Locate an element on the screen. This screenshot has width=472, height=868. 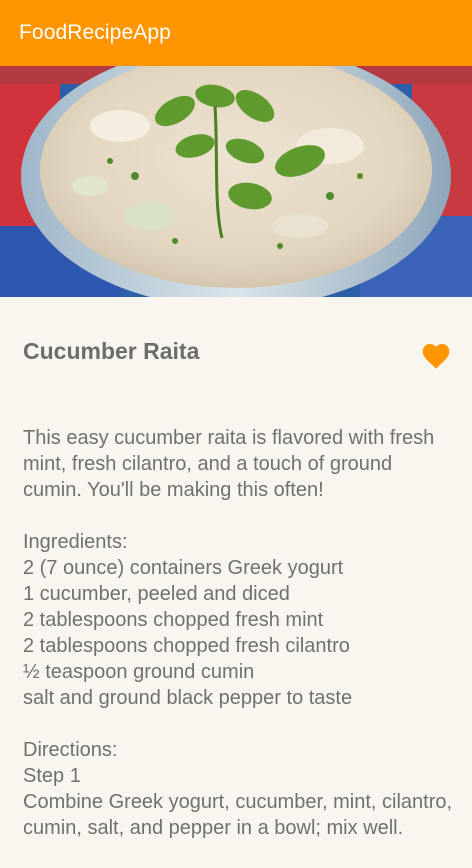
recipe-title: Cucumber Raita is located at coordinates (111, 351).